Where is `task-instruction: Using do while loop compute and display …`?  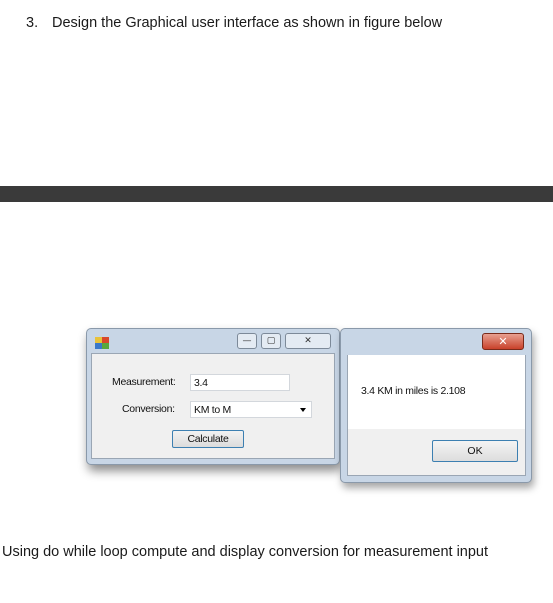
task-instruction: Using do while loop compute and display … is located at coordinates (245, 552).